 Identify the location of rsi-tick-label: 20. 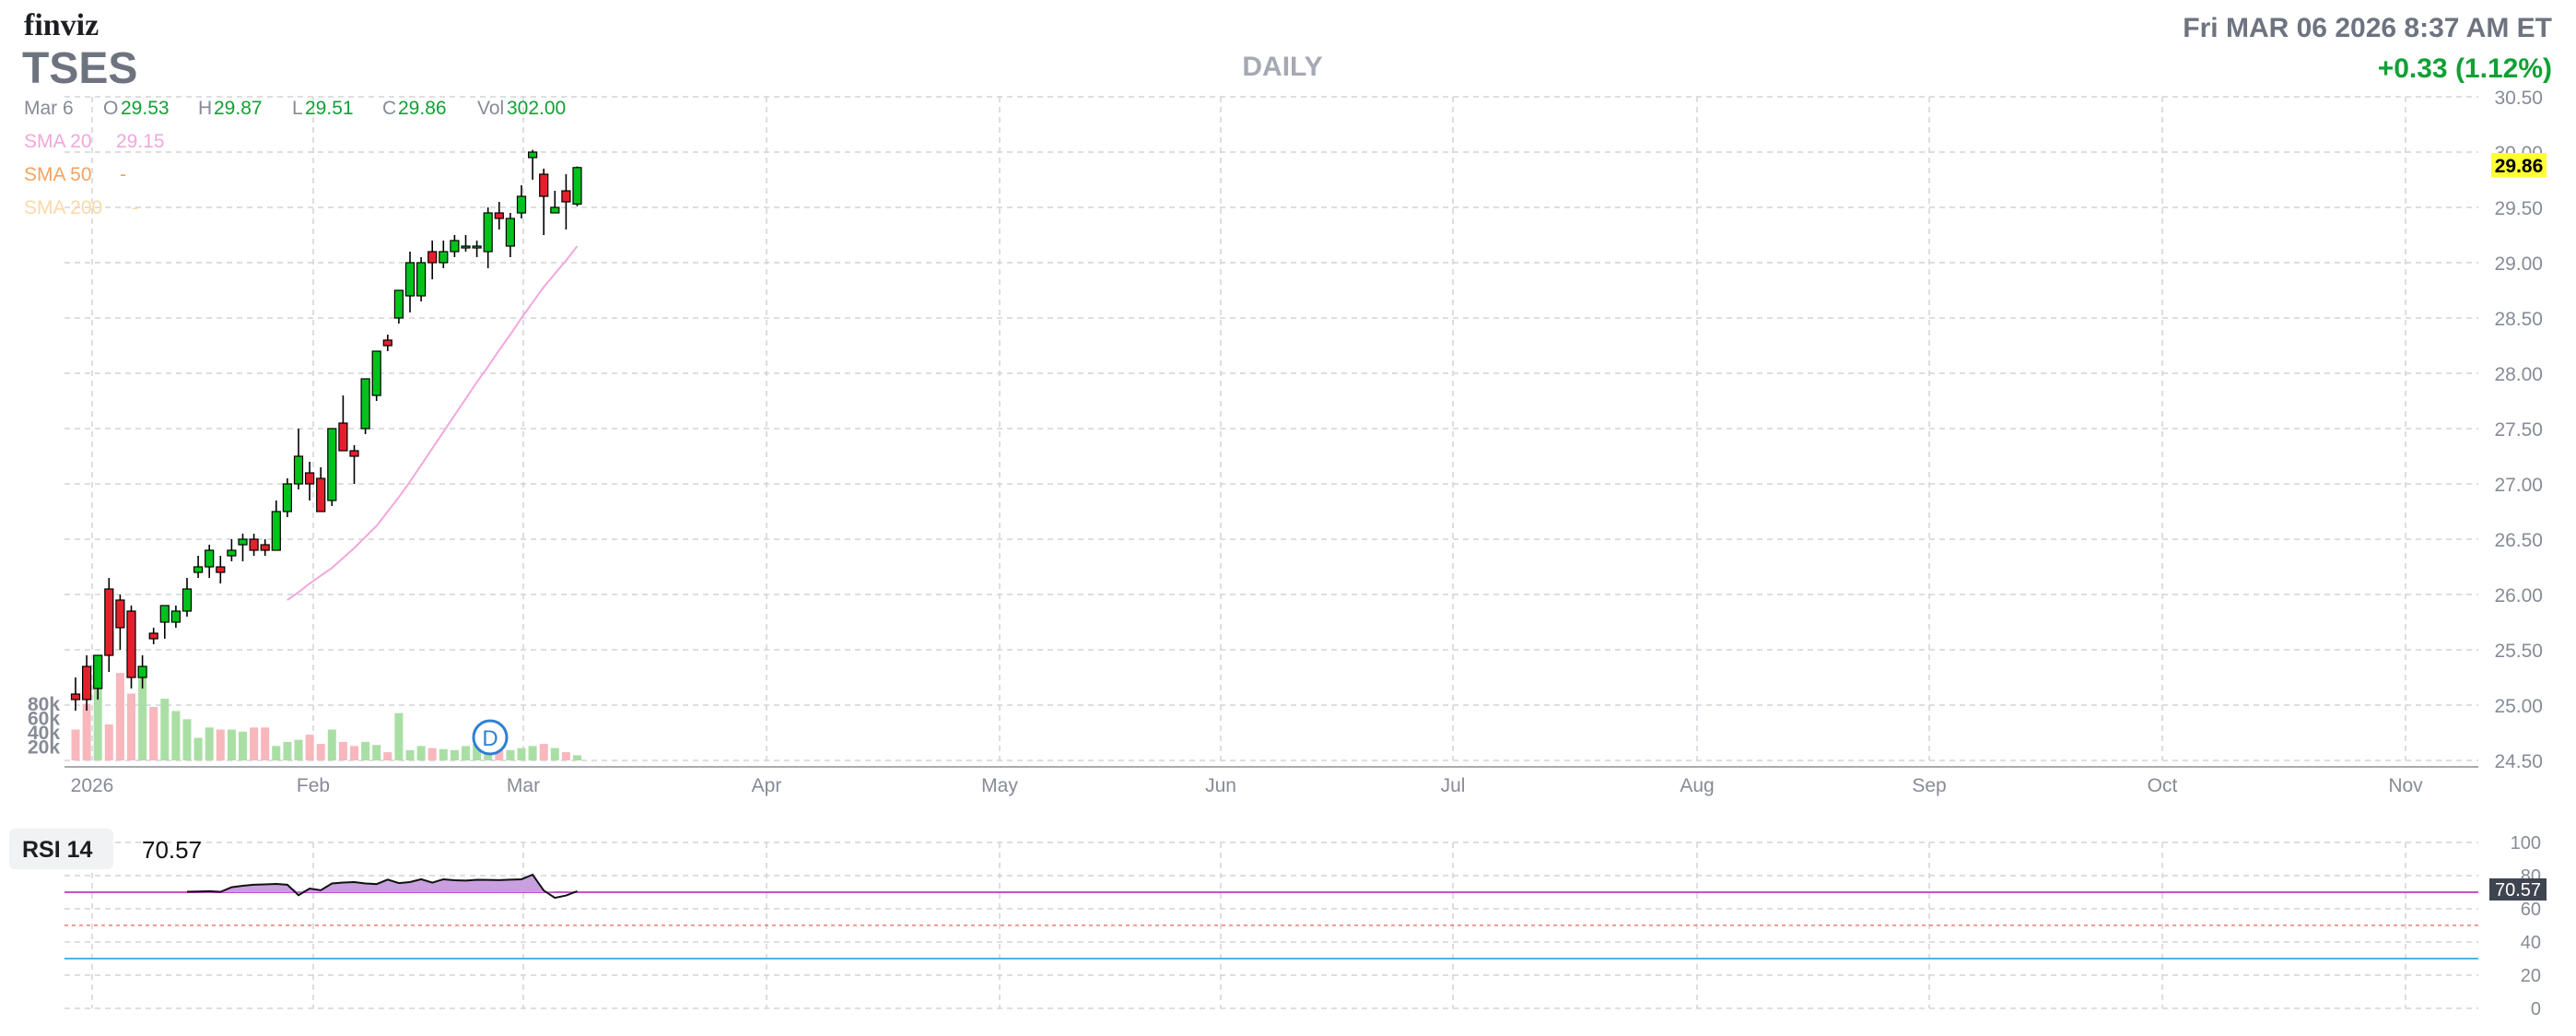
(2531, 976).